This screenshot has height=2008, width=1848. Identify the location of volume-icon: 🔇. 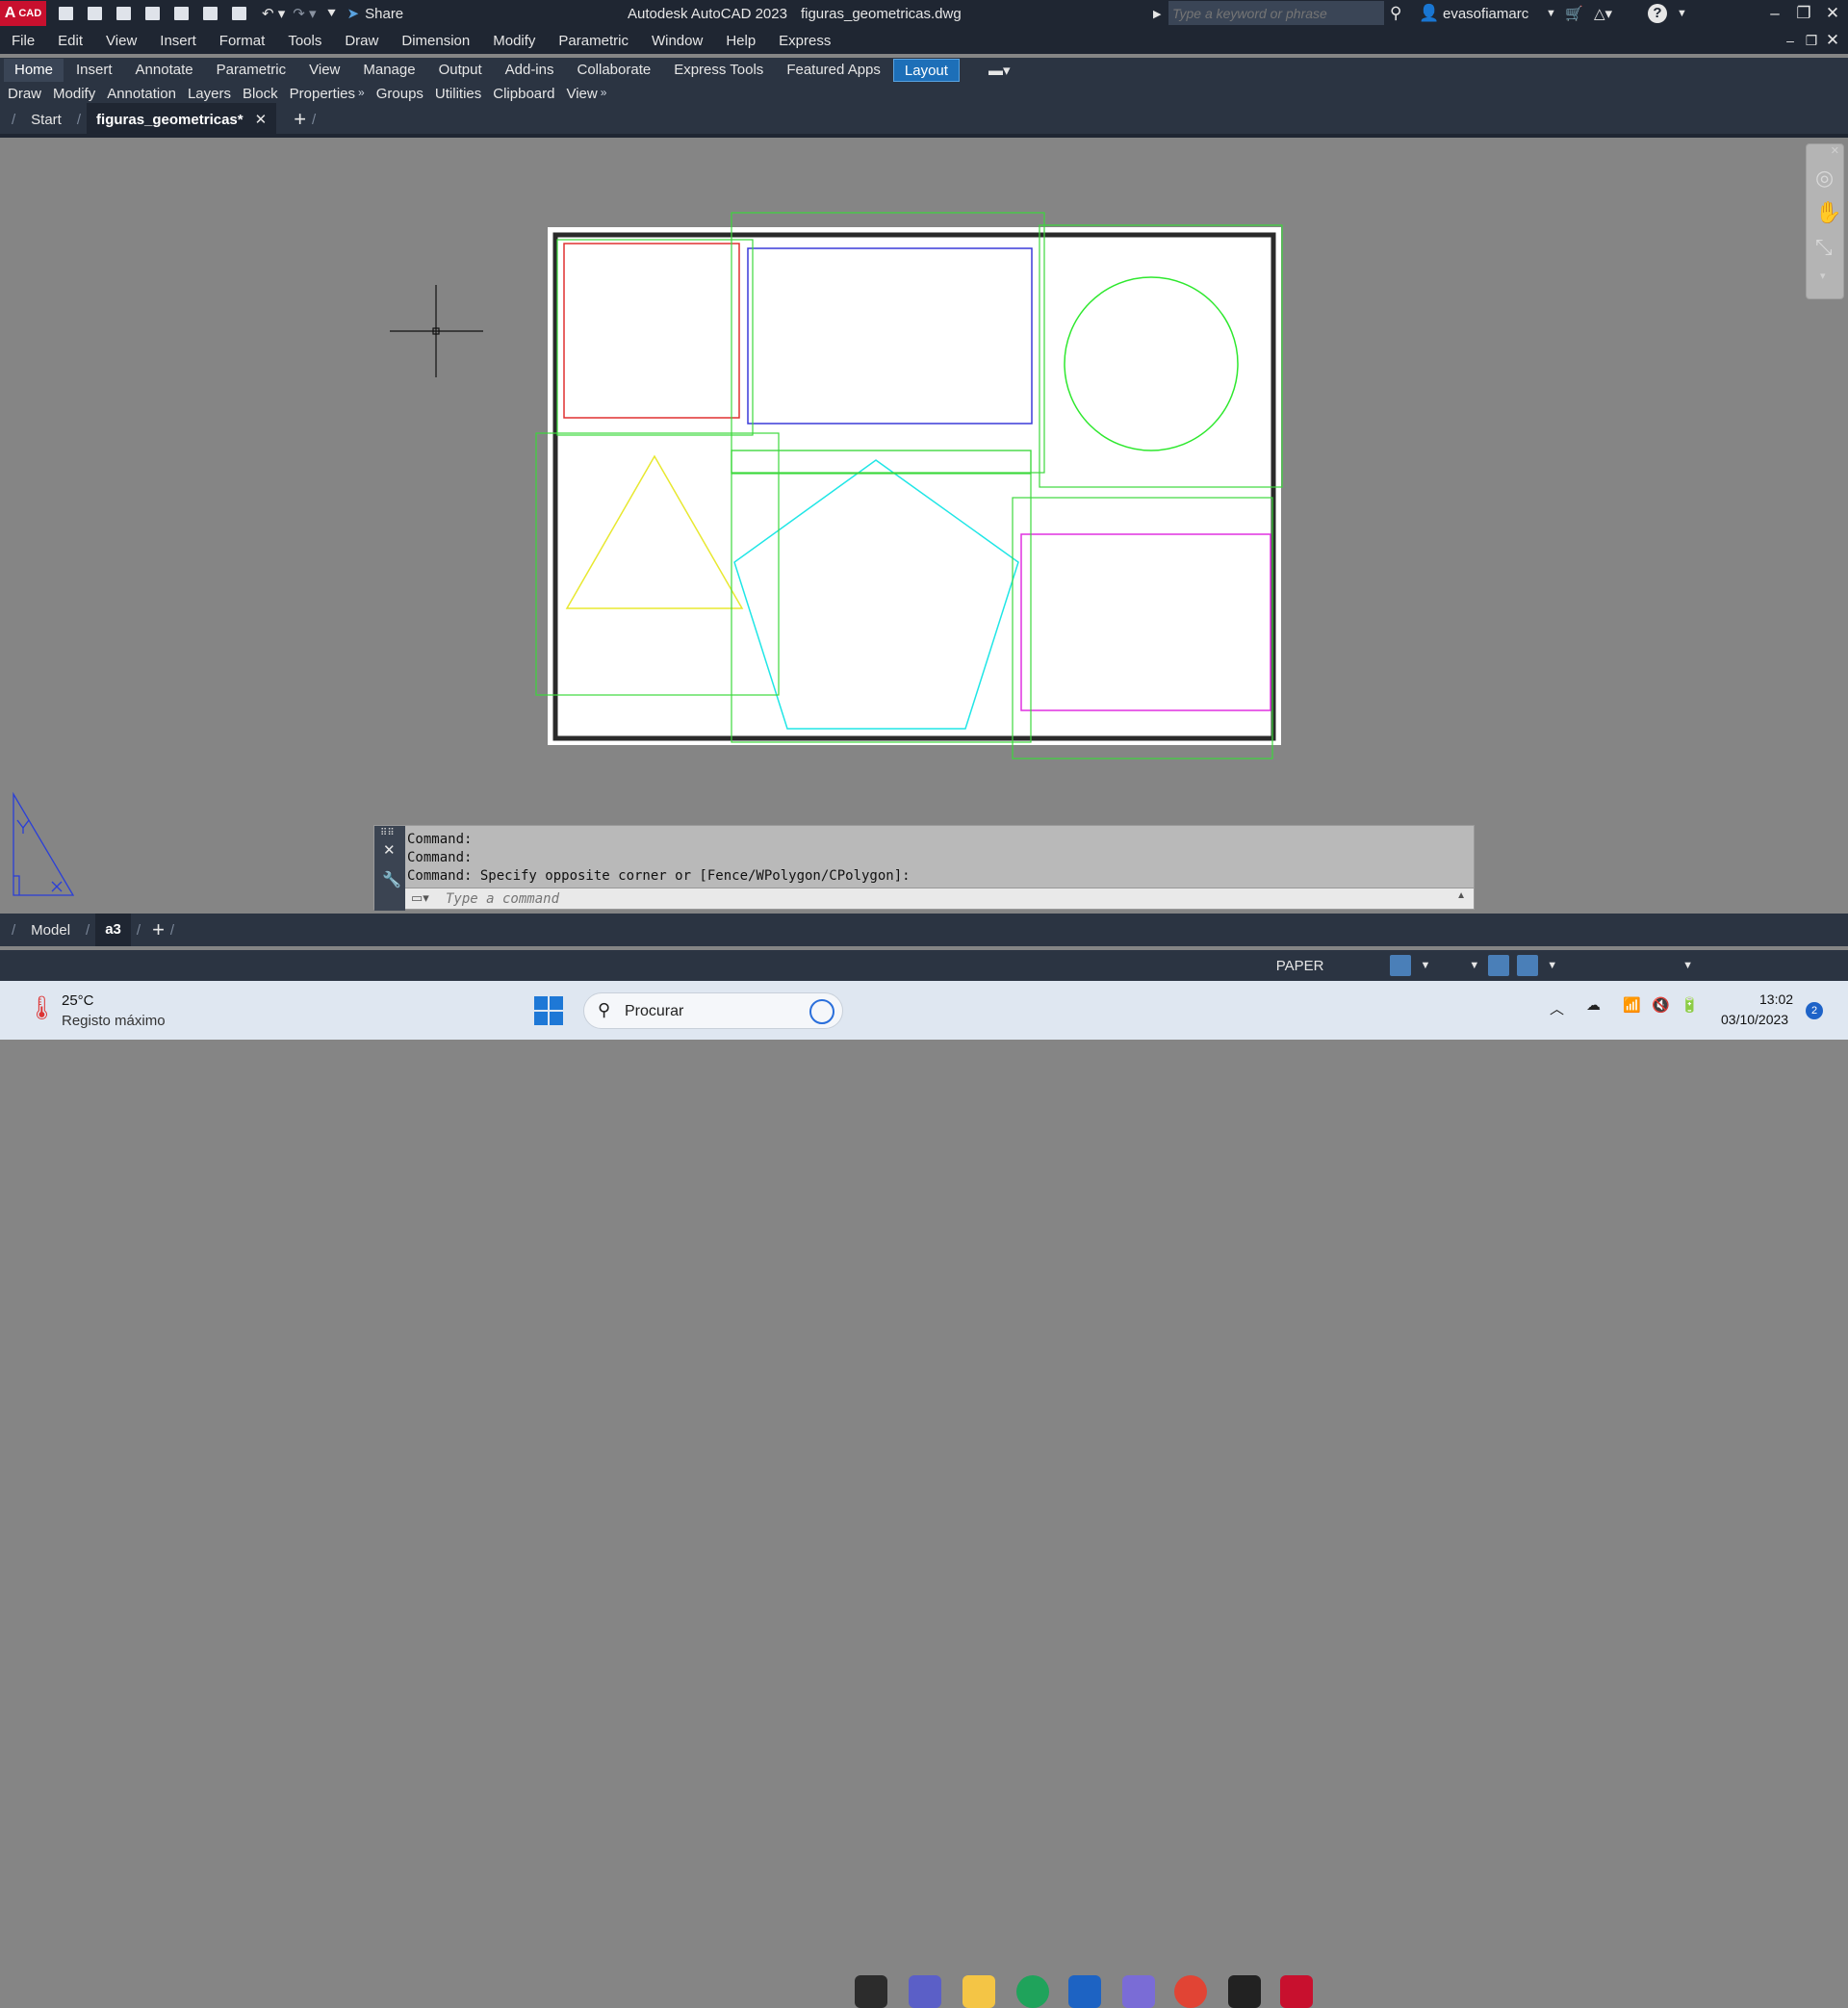
(1661, 1005).